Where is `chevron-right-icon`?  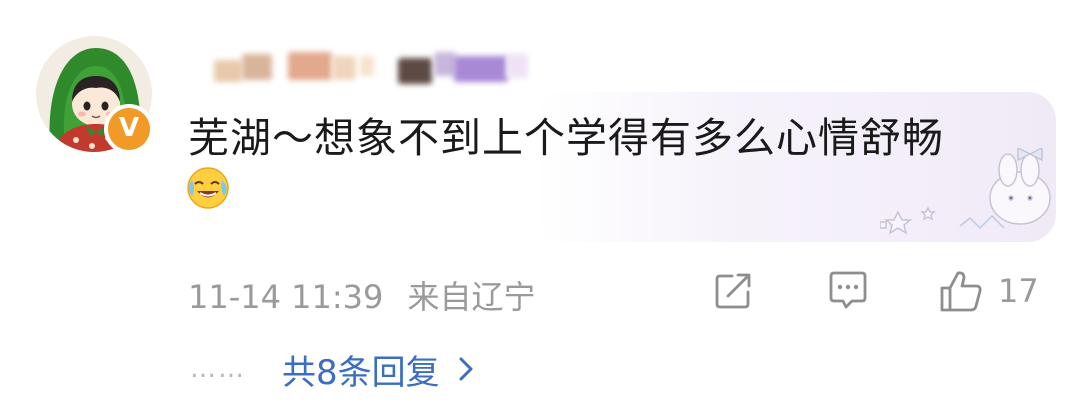
chevron-right-icon is located at coordinates (466, 369).